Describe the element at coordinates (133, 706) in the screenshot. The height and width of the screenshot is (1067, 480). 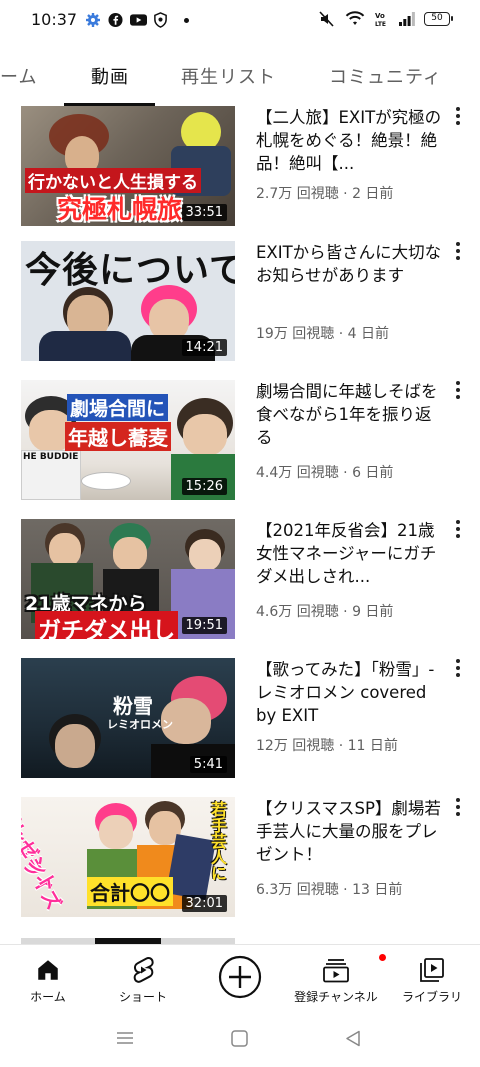
I see `thumbnail-caption: 粉雪` at that location.